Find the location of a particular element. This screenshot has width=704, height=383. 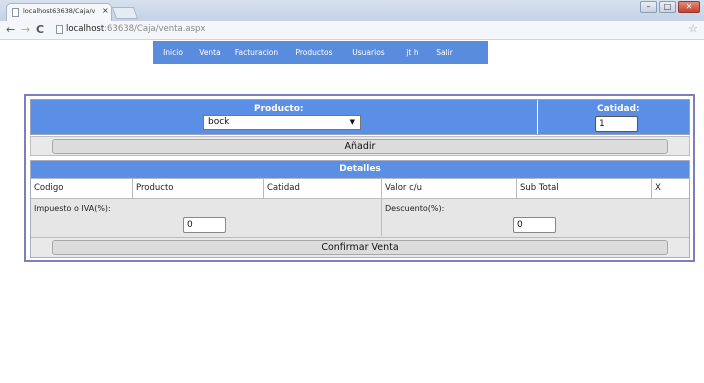

tab-title: localhost63638/Caja/ven is located at coordinates (59, 11).